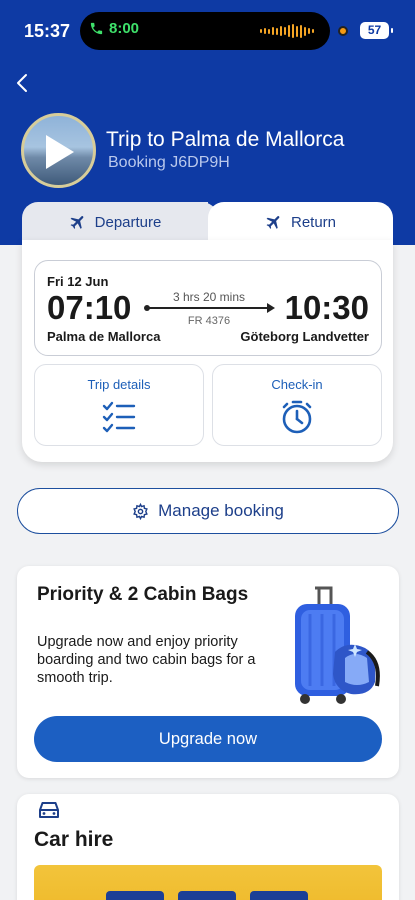 The image size is (415, 900). What do you see at coordinates (287, 31) in the screenshot?
I see `audio-wave-icon` at bounding box center [287, 31].